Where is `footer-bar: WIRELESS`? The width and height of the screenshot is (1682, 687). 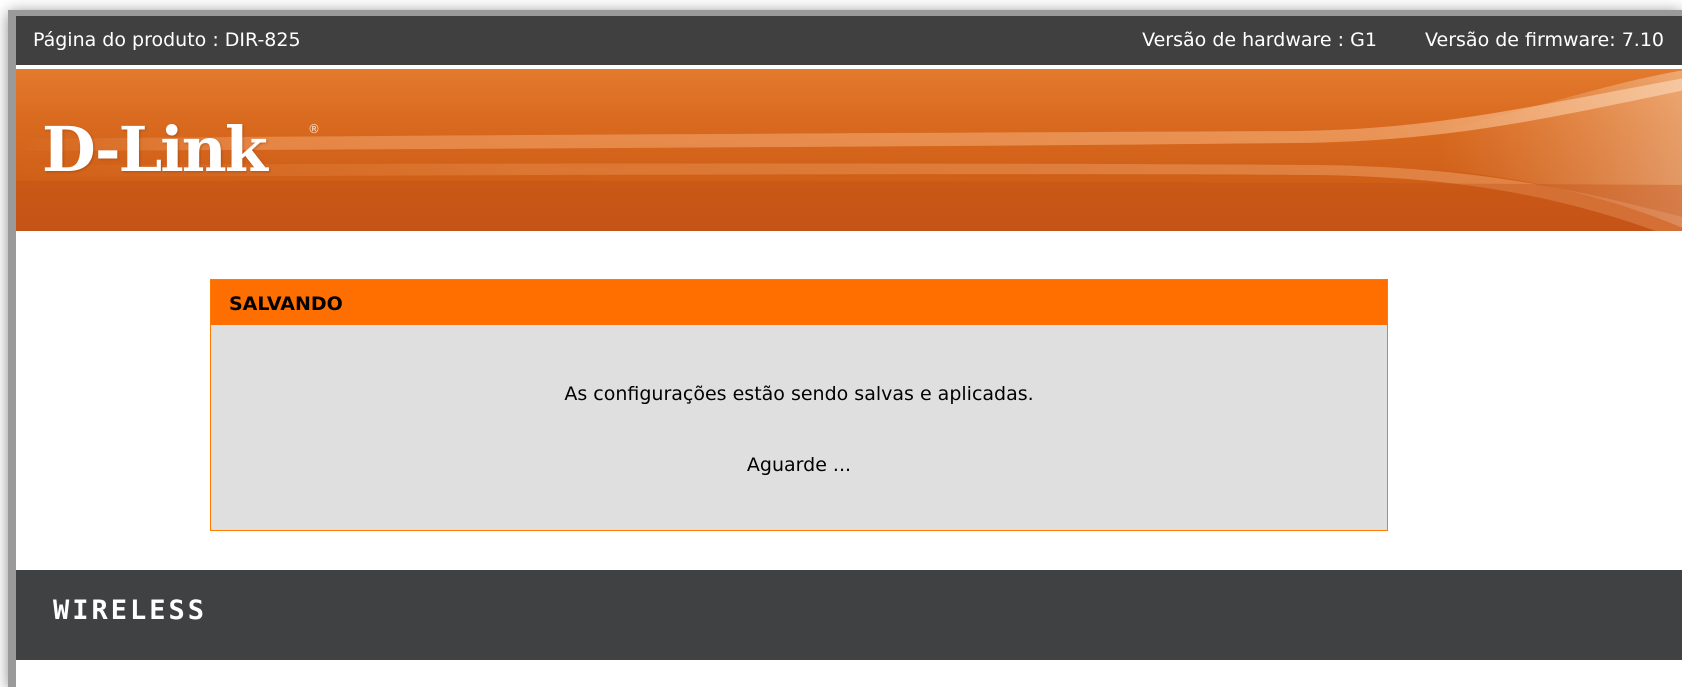 footer-bar: WIRELESS is located at coordinates (849, 615).